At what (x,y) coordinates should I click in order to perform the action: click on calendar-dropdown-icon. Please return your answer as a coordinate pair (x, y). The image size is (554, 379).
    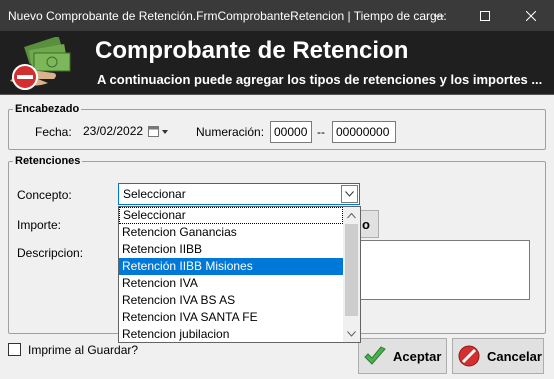
    Looking at the image, I should click on (159, 131).